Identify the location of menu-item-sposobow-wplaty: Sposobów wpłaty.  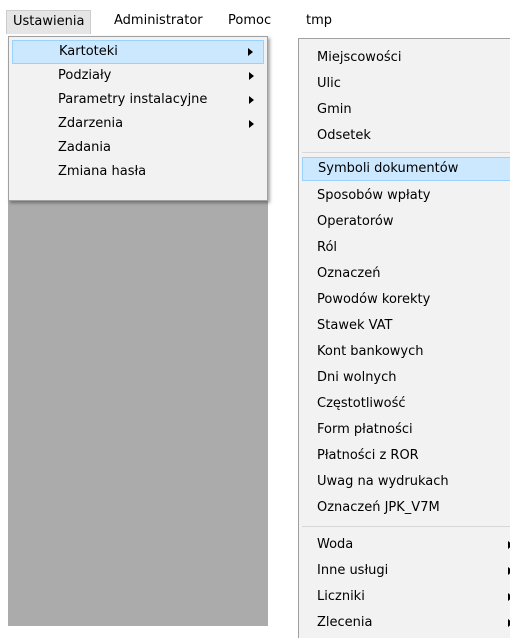
(406, 196).